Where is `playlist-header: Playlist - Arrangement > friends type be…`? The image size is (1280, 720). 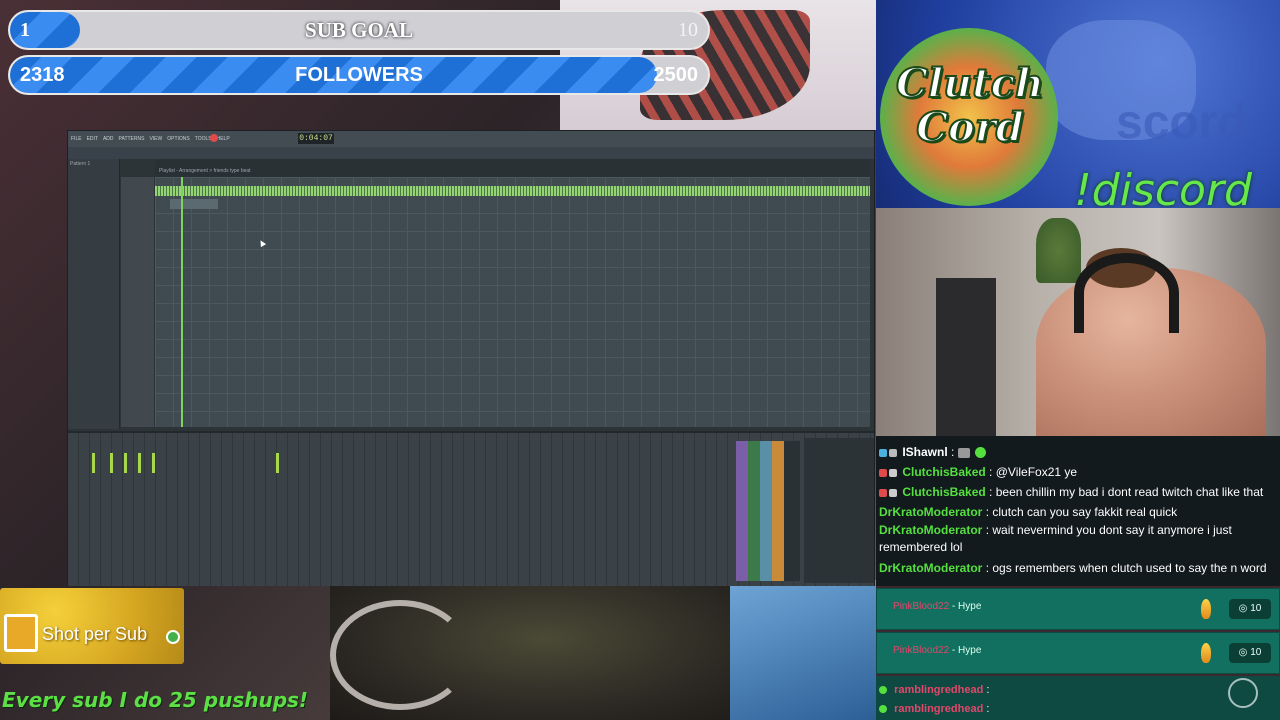 playlist-header: Playlist - Arrangement > friends type be… is located at coordinates (512, 168).